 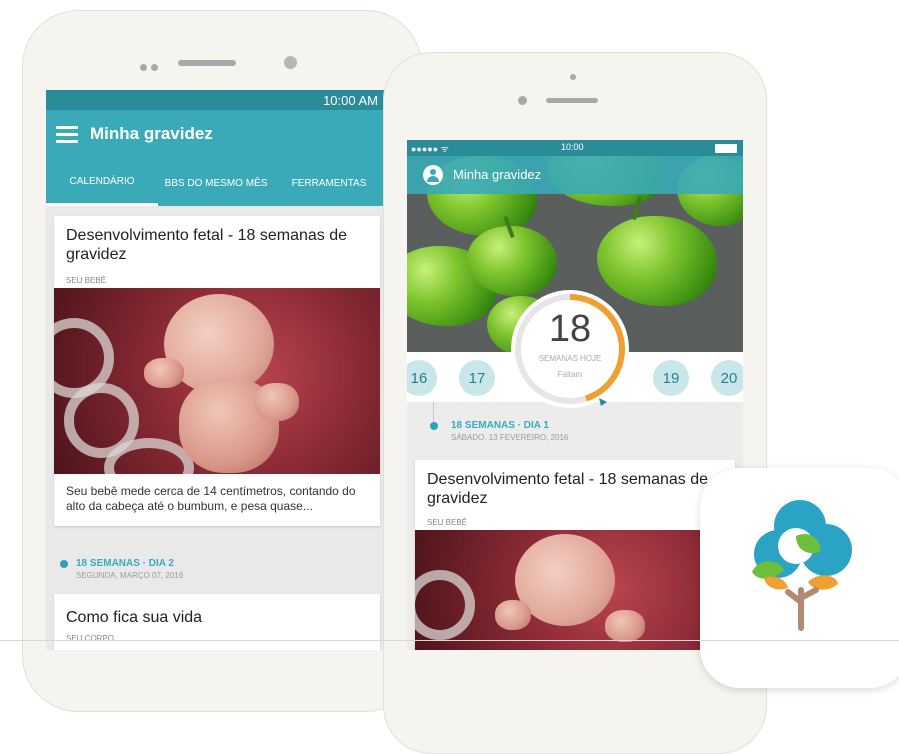 What do you see at coordinates (130, 575) in the screenshot?
I see `timeline-date: SEGUNDA, MARÇO 07, 2016` at bounding box center [130, 575].